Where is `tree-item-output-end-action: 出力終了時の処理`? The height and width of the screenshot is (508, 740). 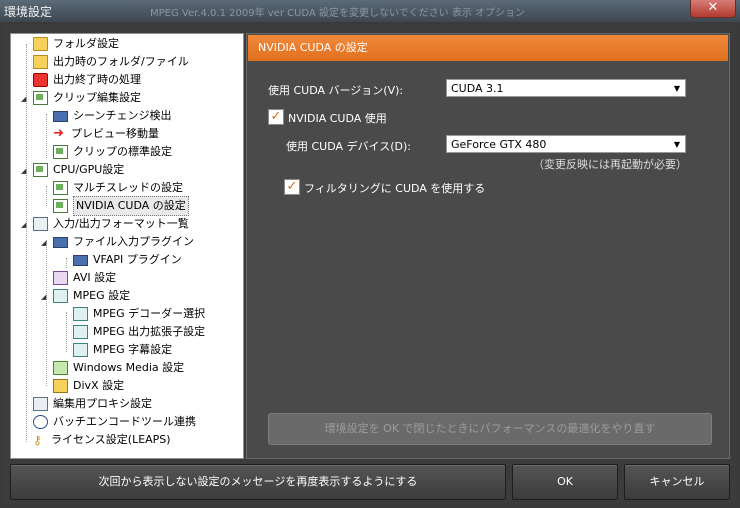
tree-item-output-end-action: 出力終了時の処理 is located at coordinates (87, 80).